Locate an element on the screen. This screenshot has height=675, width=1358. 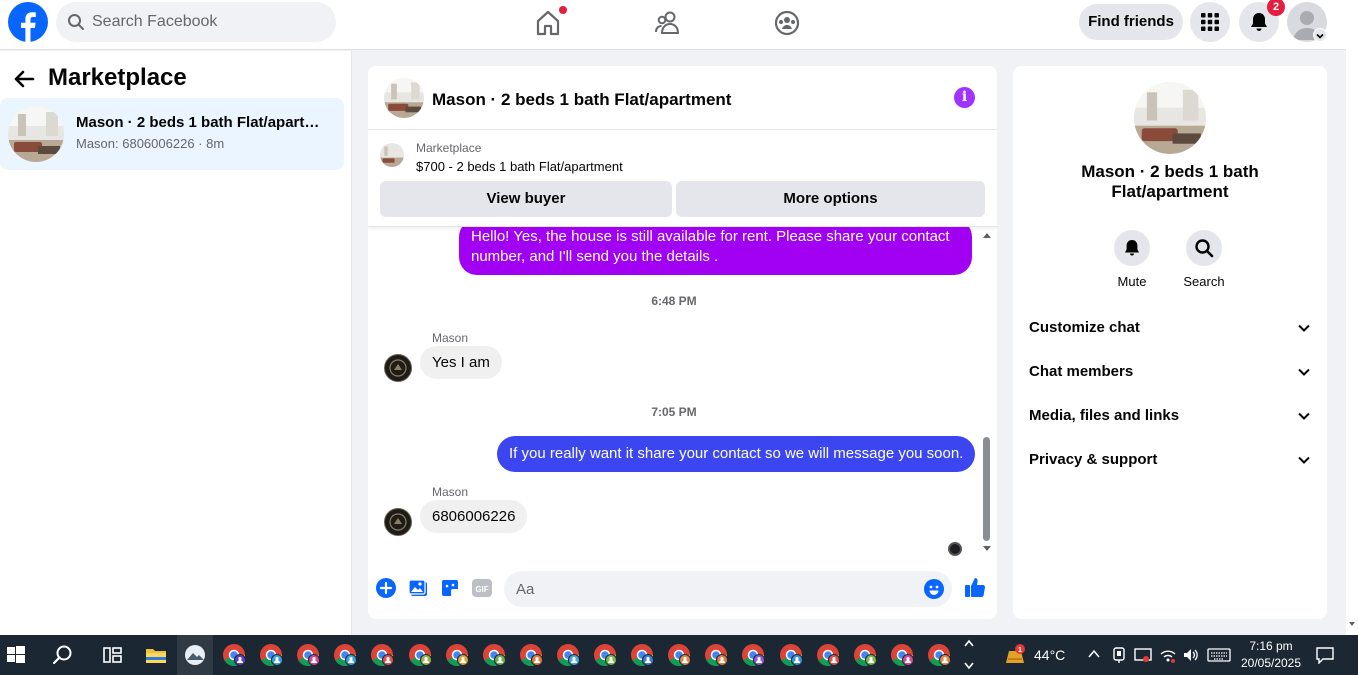
chat-title: Mason · 2 beds 1 bath Flat/apartment is located at coordinates (581, 100).